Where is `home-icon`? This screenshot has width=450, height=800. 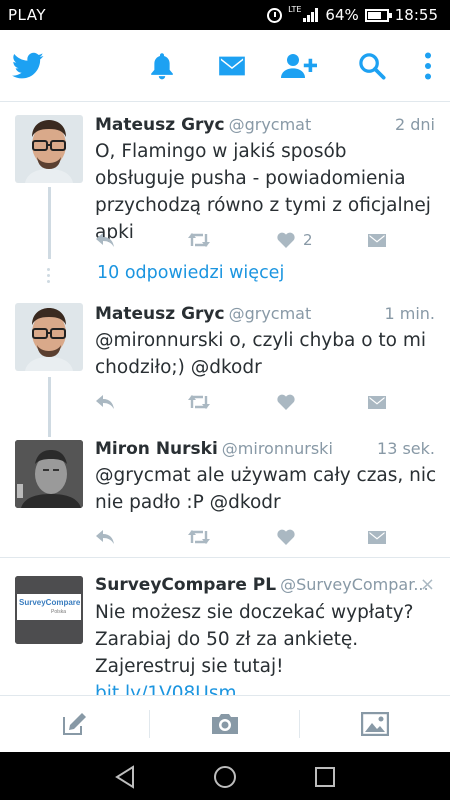
home-icon is located at coordinates (225, 777).